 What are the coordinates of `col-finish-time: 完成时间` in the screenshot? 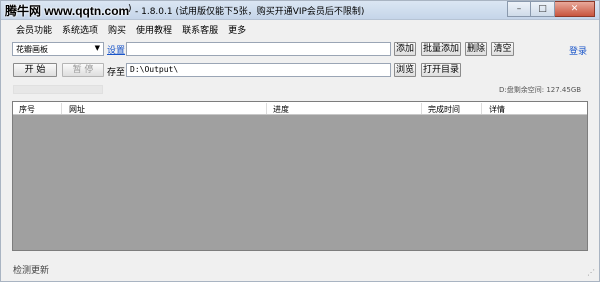 It's located at (444, 109).